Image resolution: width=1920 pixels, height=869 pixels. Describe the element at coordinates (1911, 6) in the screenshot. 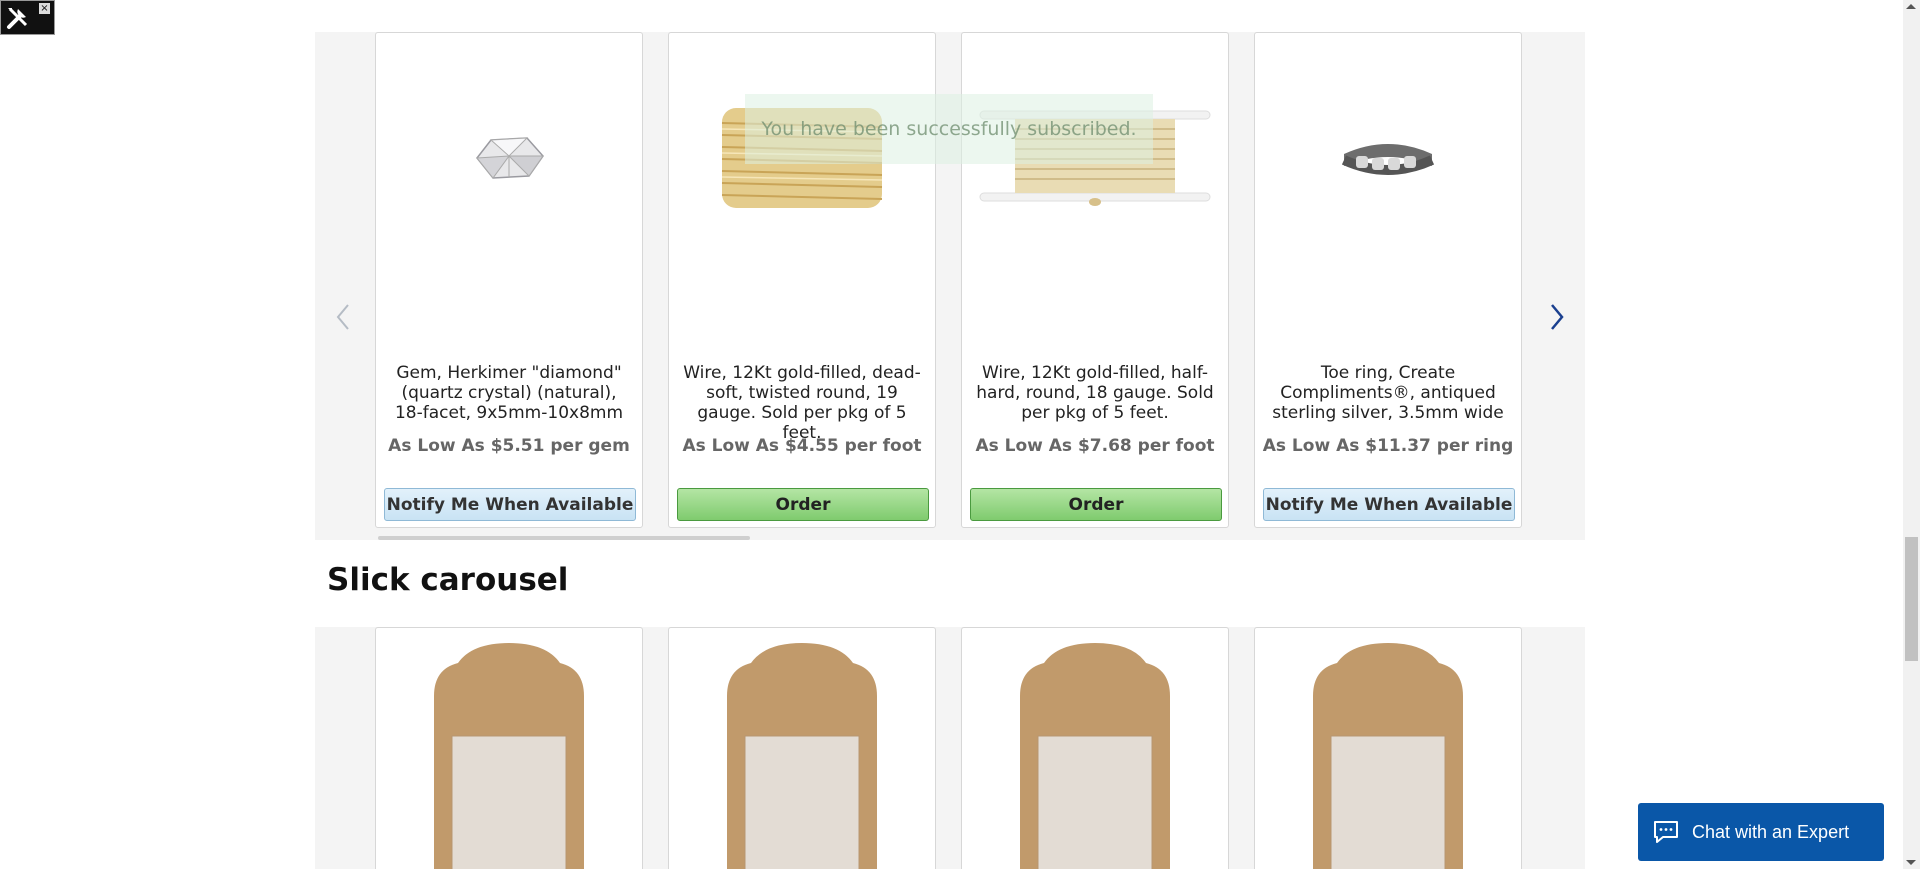

I see `scroll-up-arrow-icon` at that location.